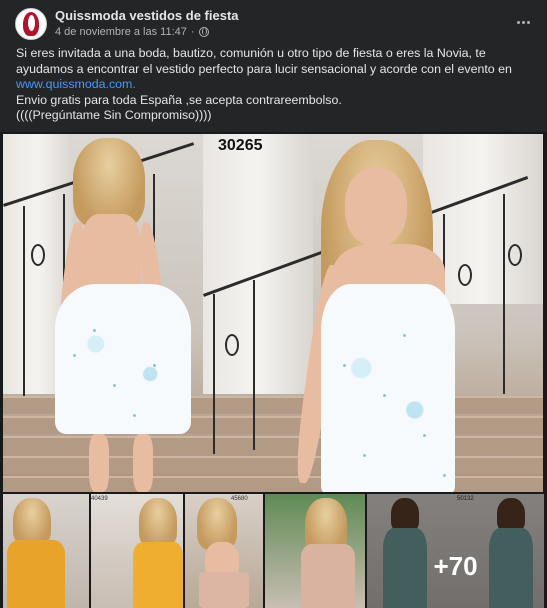 The image size is (547, 608). I want to click on wall-pillar, so click(258, 264).